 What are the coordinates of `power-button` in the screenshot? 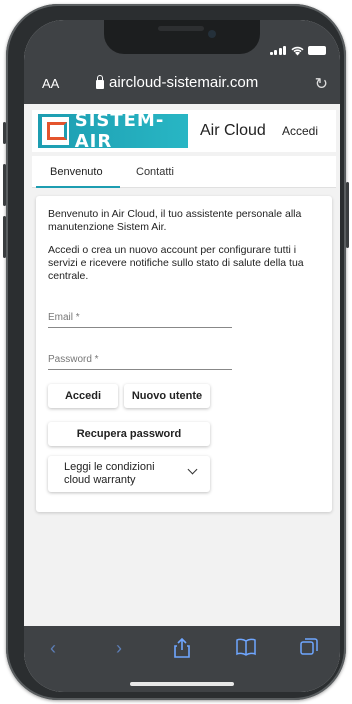 It's located at (347, 215).